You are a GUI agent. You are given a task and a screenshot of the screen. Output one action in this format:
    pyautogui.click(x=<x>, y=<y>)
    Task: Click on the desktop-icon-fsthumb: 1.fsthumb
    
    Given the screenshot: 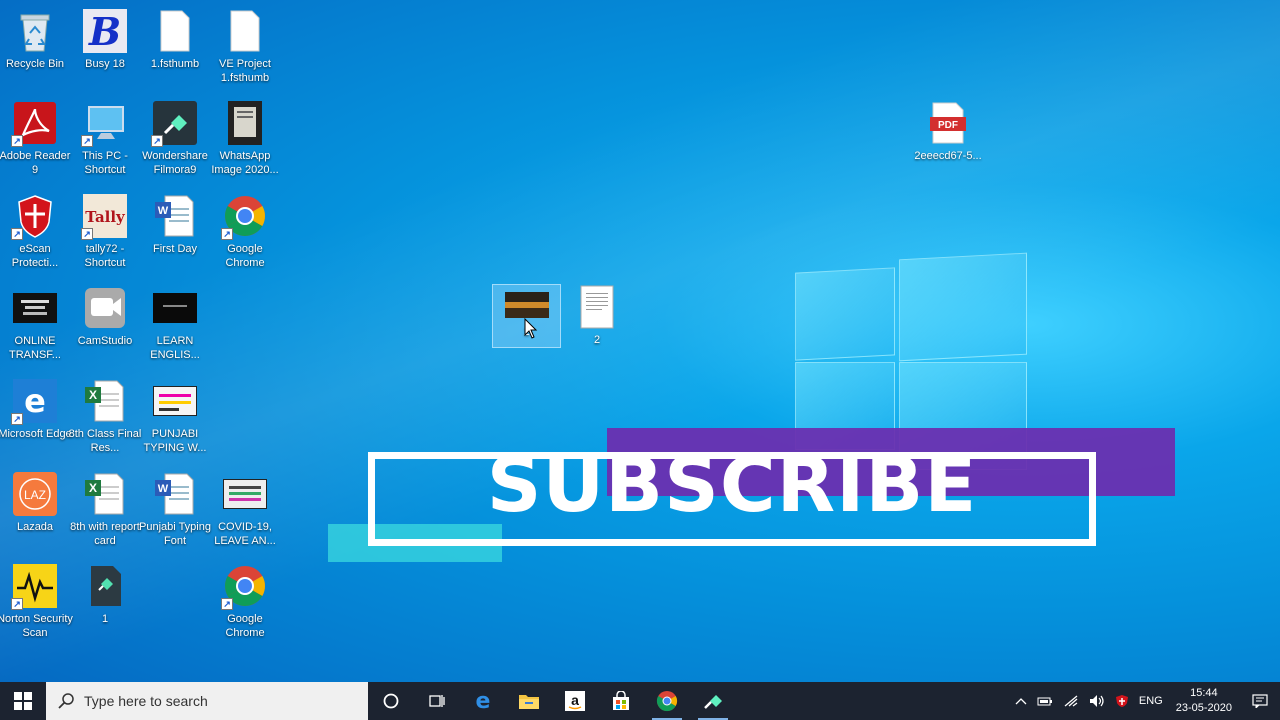 What is the action you would take?
    pyautogui.click(x=175, y=39)
    